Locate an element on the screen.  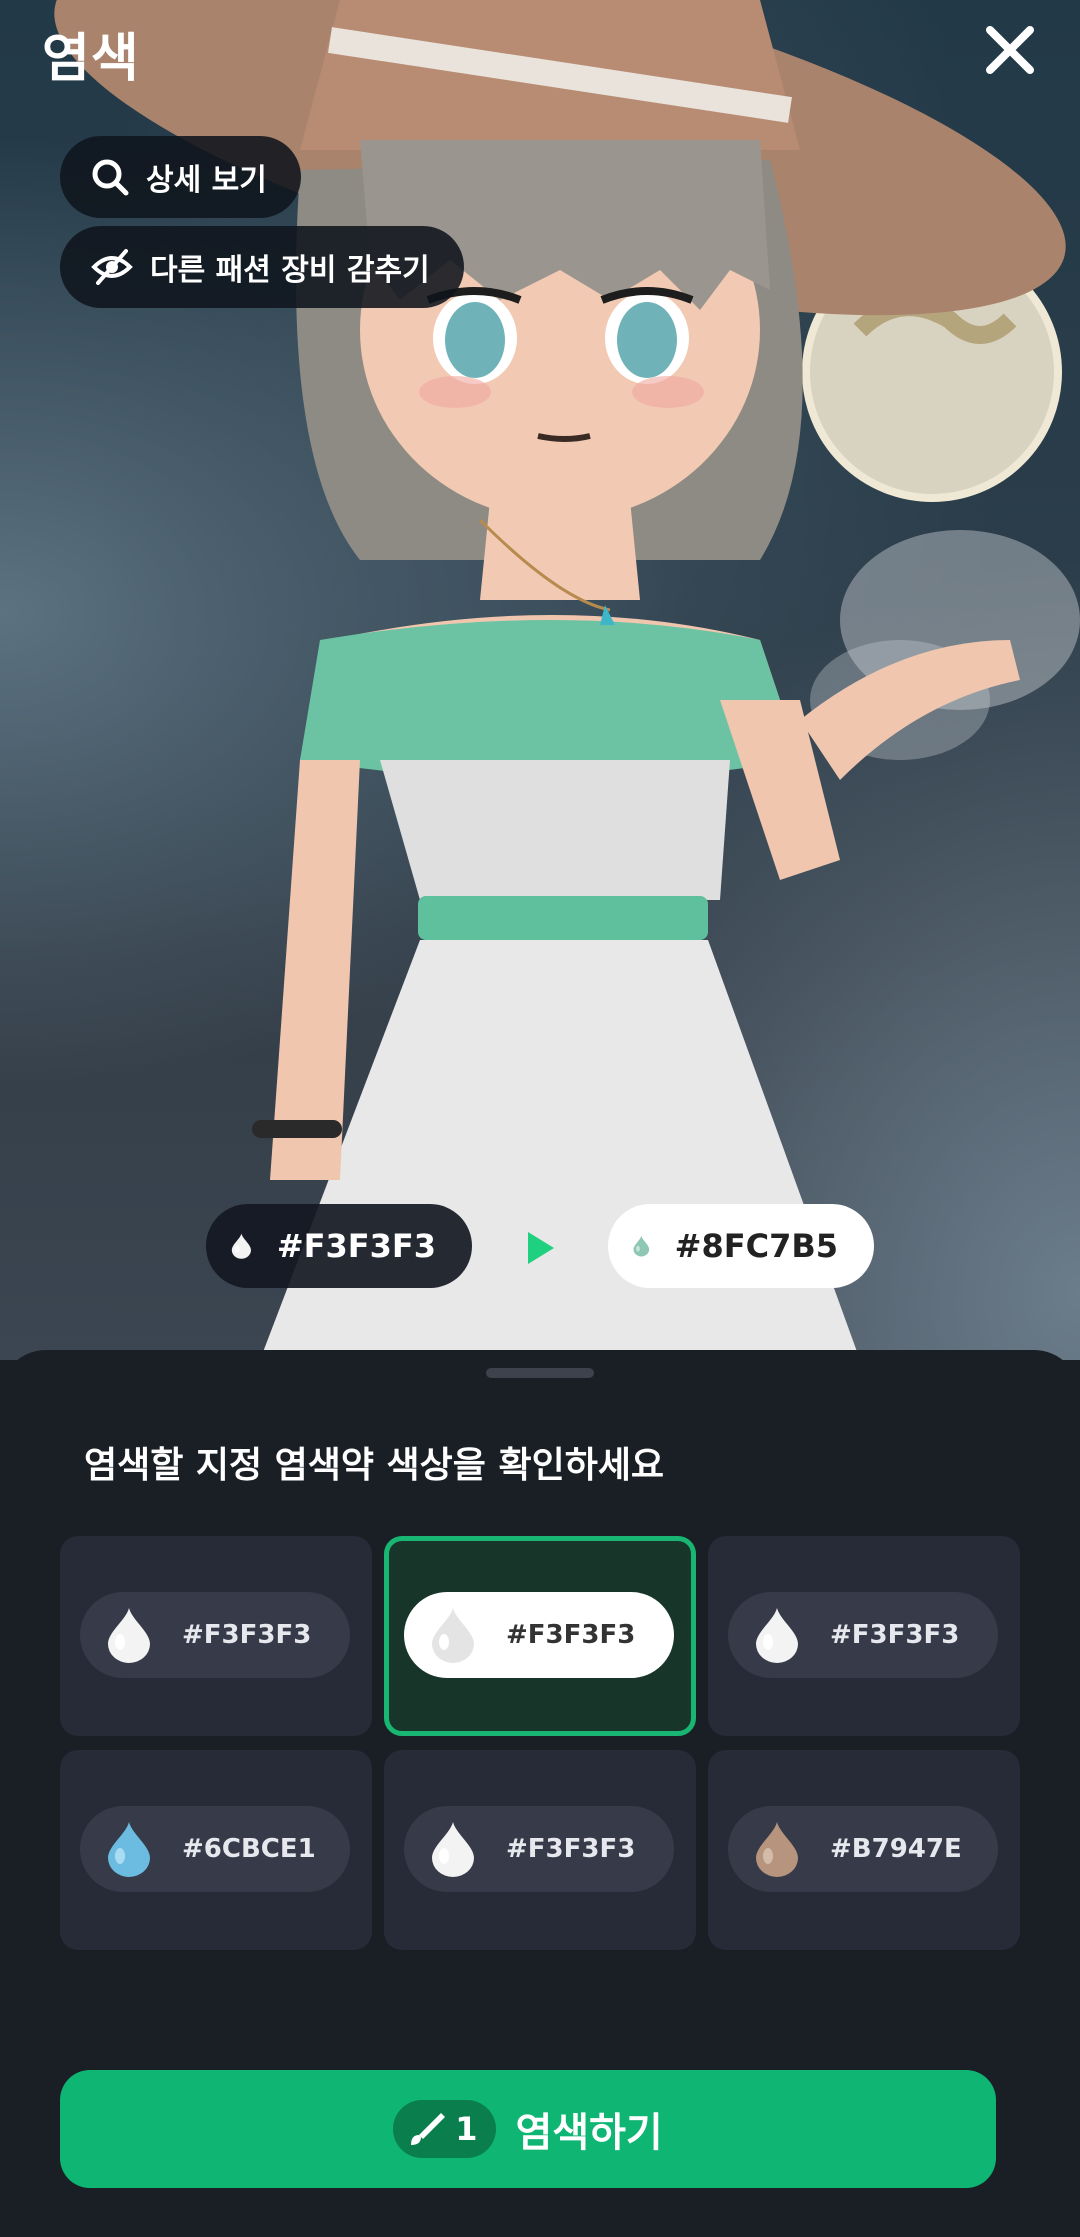
current-color-chip: #F3F3F3 is located at coordinates (339, 1246).